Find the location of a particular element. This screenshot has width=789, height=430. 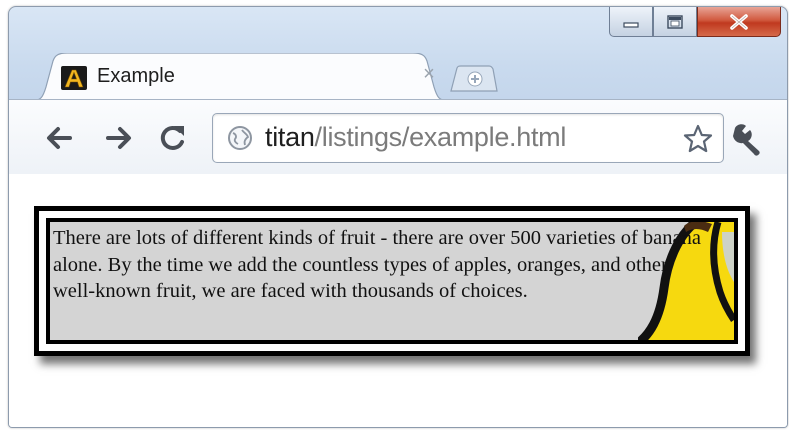

back-arrow-icon is located at coordinates (59, 138).